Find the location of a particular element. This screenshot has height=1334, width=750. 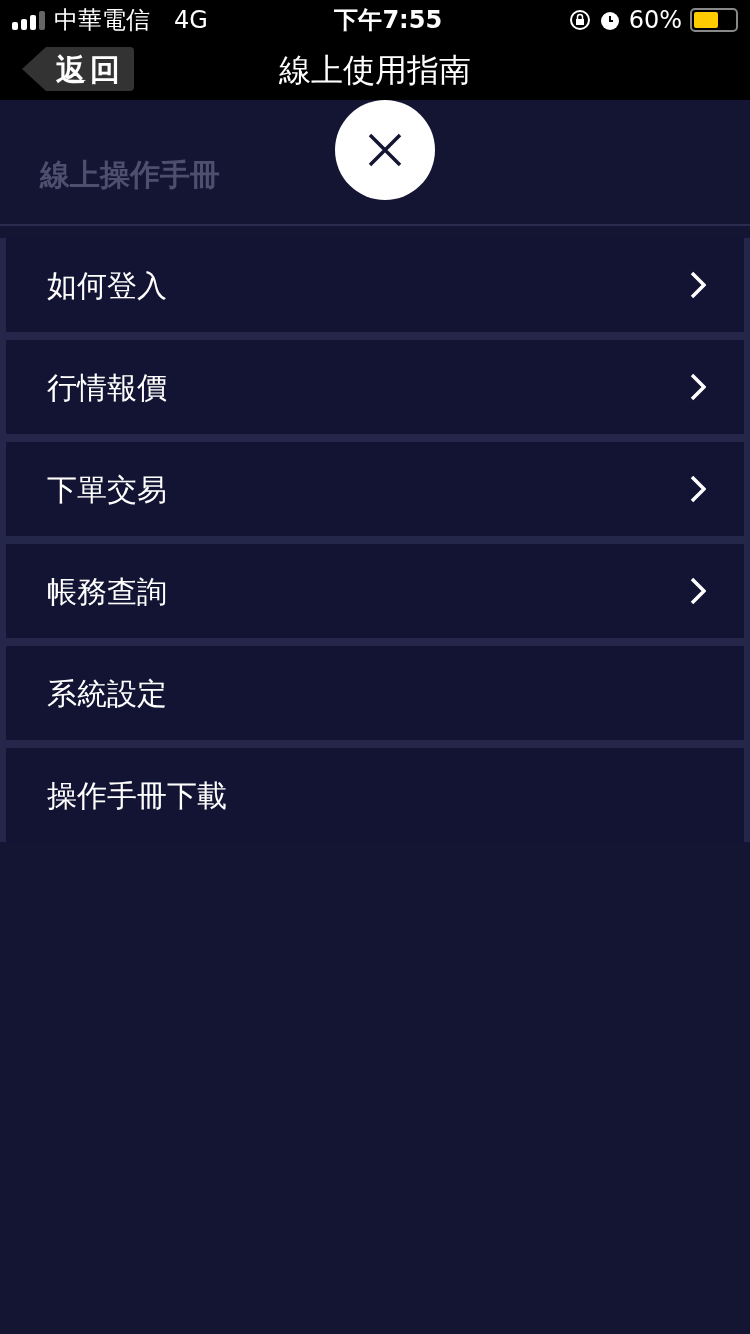

back-button: 返回 is located at coordinates (78, 69).